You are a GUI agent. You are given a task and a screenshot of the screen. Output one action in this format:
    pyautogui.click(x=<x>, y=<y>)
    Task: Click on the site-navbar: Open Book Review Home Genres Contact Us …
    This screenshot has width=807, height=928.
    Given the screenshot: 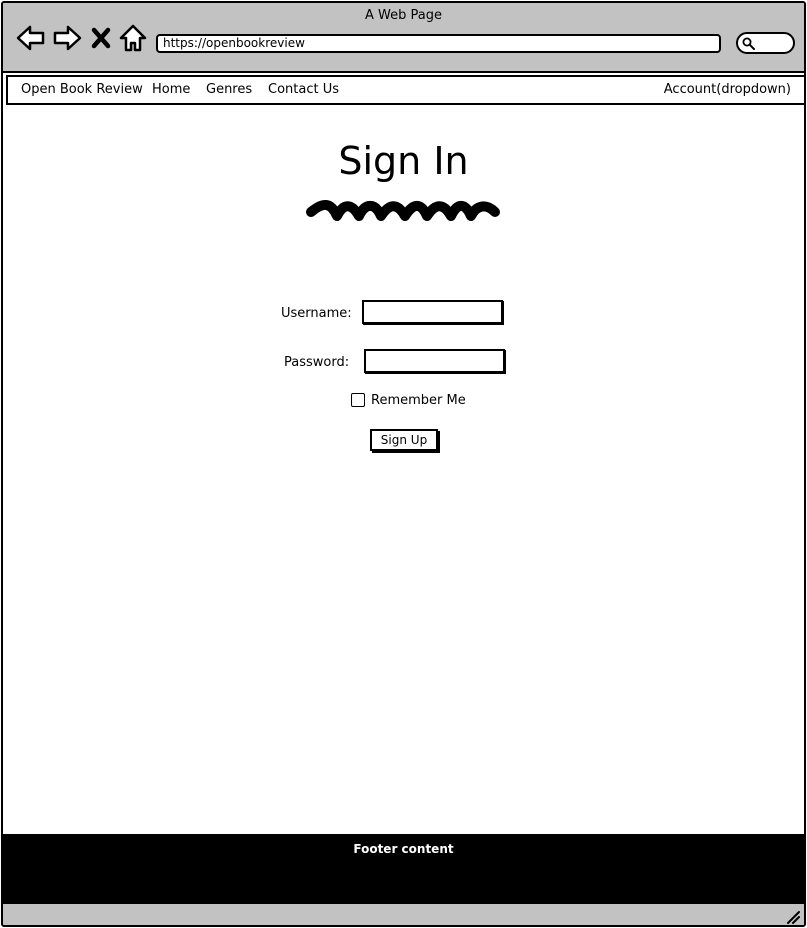 What is the action you would take?
    pyautogui.click(x=405, y=90)
    